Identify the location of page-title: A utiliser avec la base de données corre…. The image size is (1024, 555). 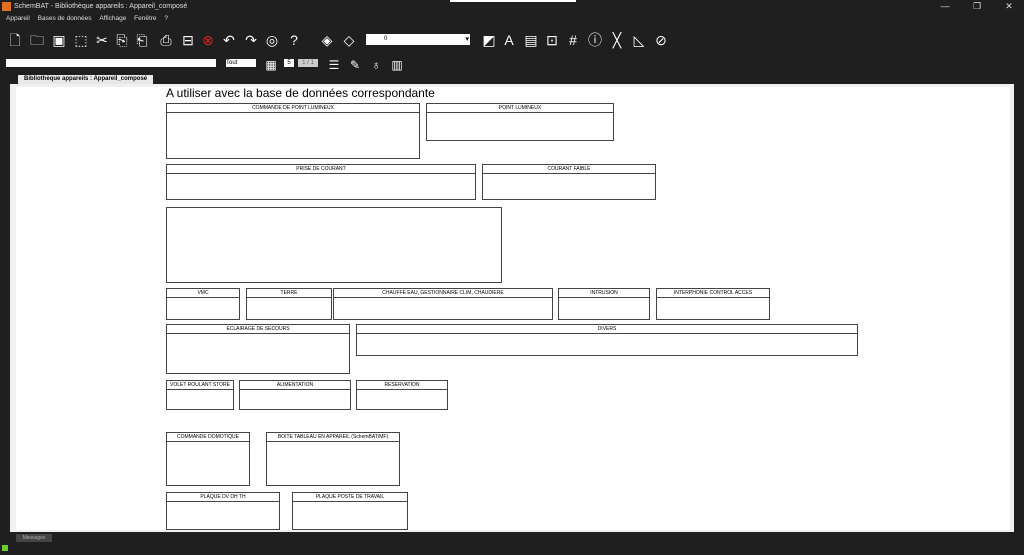
(300, 93).